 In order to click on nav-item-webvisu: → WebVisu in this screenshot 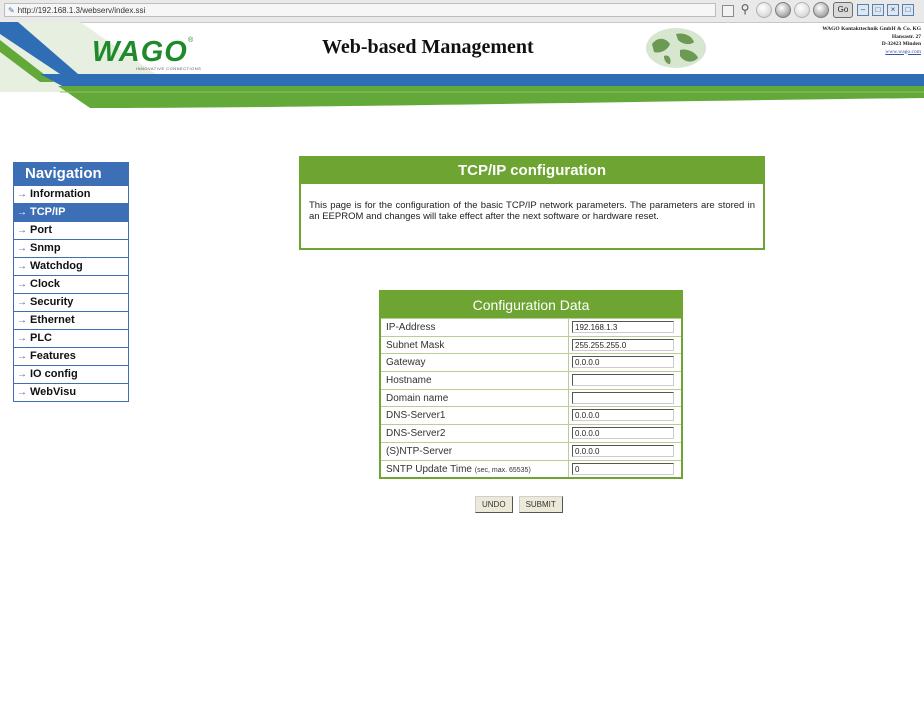, I will do `click(71, 392)`.